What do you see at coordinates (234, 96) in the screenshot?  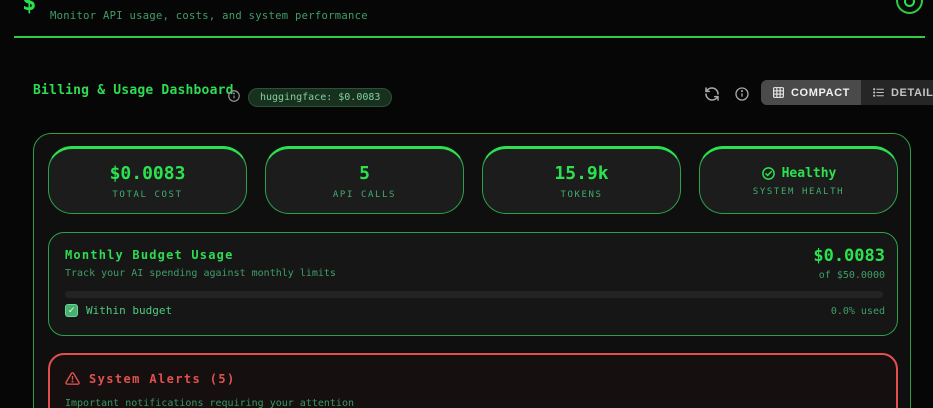 I see `title-info-icon` at bounding box center [234, 96].